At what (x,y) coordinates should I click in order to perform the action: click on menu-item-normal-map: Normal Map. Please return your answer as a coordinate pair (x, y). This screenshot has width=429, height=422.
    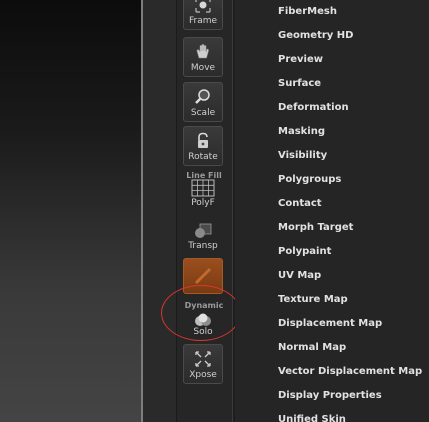
    Looking at the image, I should click on (312, 348).